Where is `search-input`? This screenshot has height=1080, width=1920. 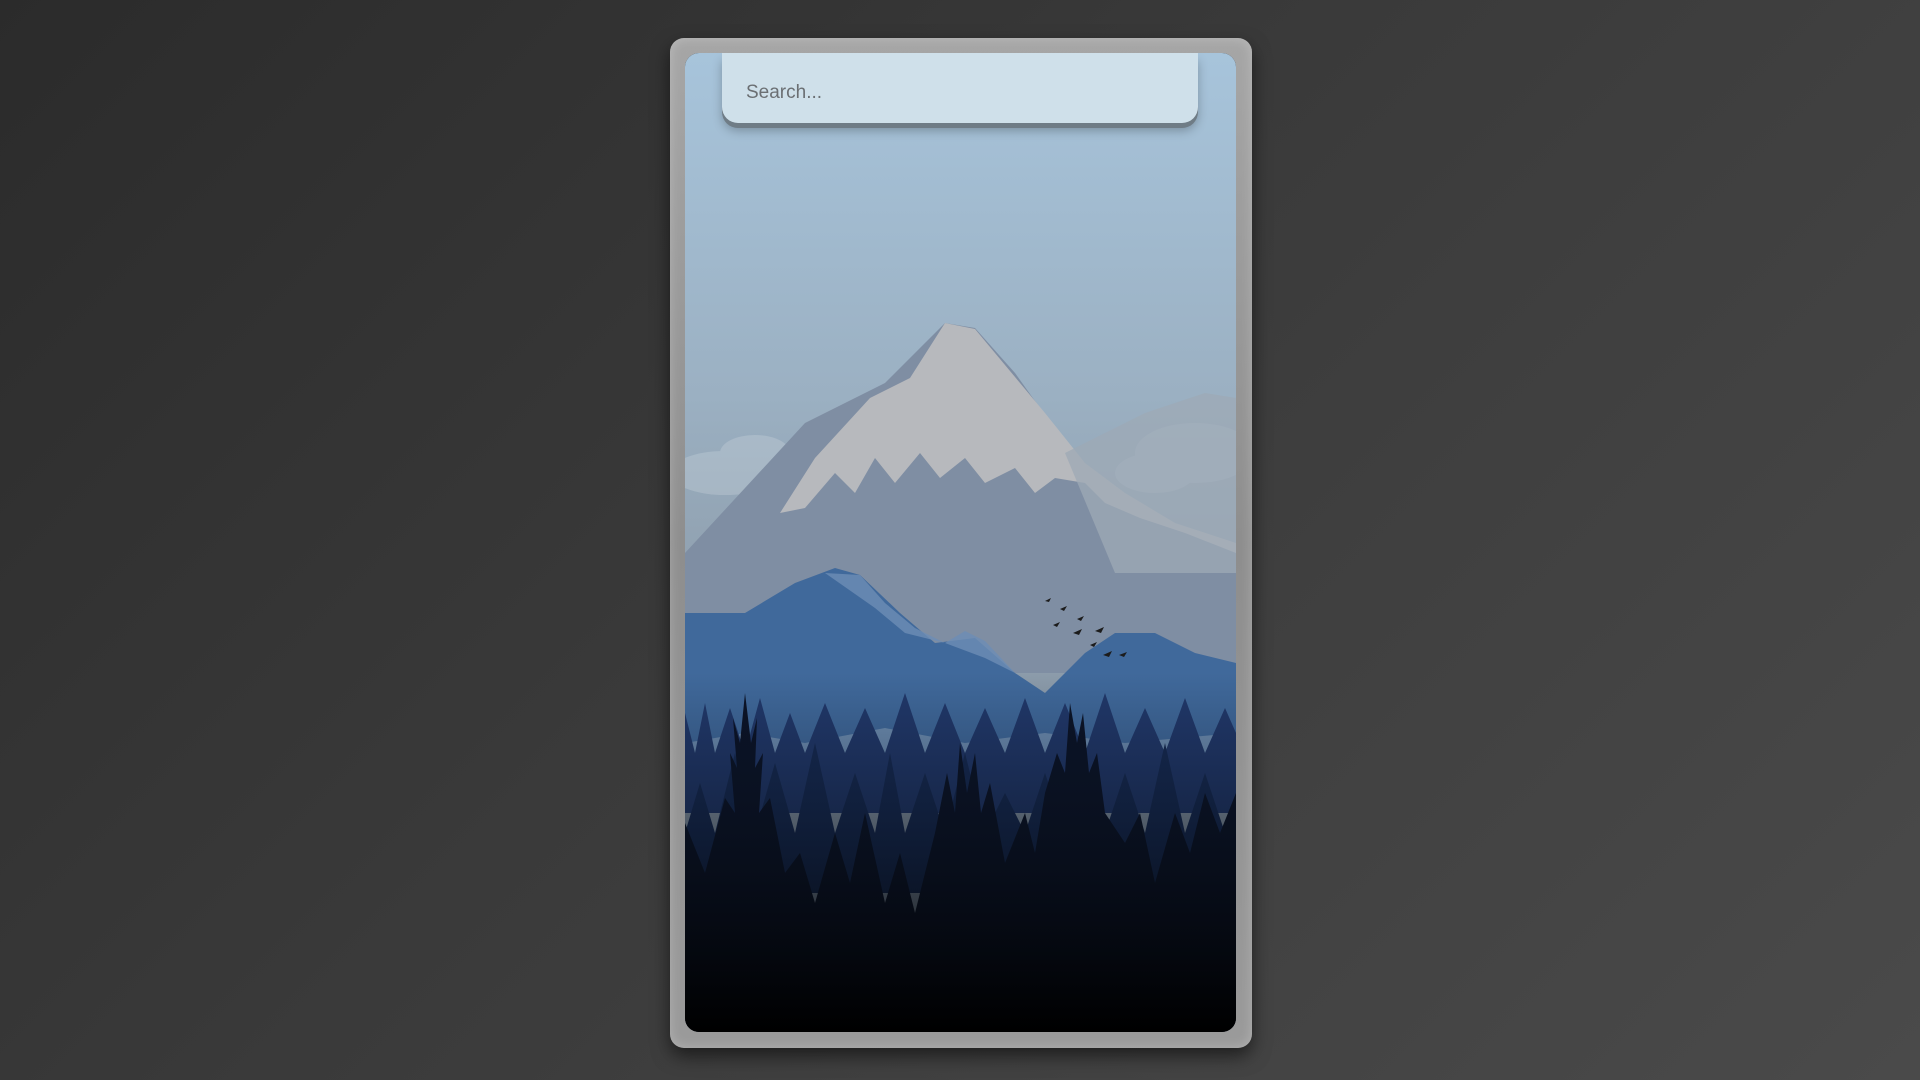
search-input is located at coordinates (960, 88).